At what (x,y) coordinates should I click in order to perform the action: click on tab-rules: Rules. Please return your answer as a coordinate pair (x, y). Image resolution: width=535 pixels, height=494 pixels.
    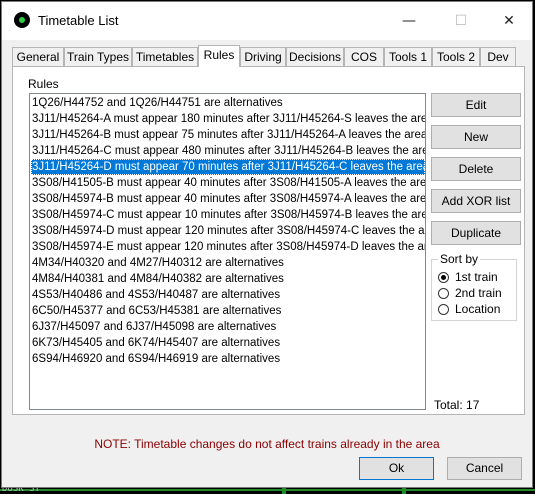
    Looking at the image, I should click on (219, 56).